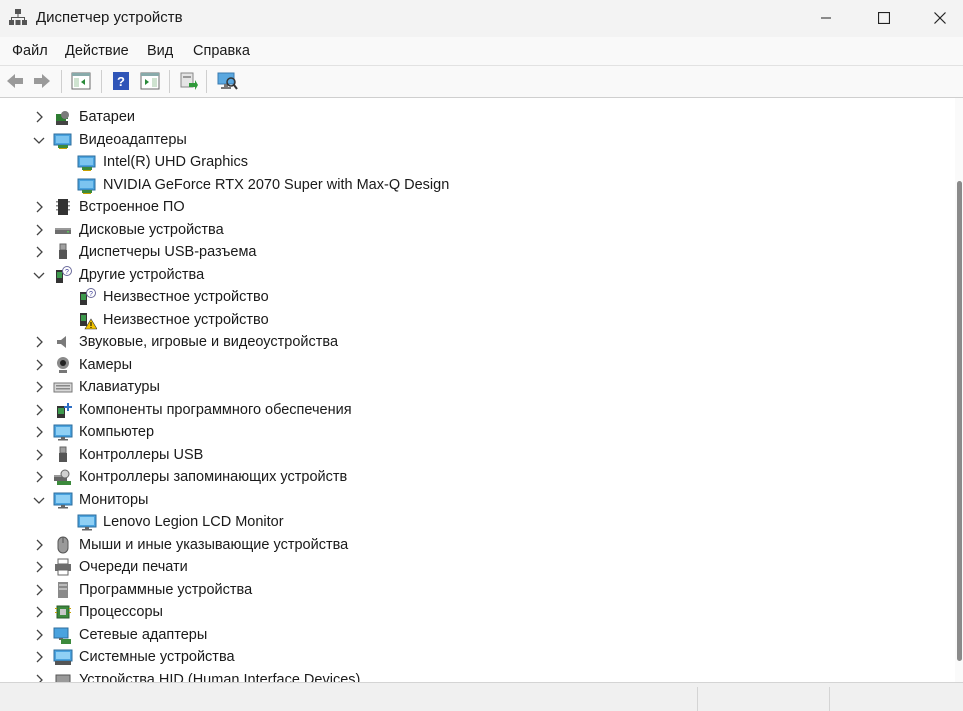 Image resolution: width=963 pixels, height=711 pixels. I want to click on close-icon, so click(940, 18).